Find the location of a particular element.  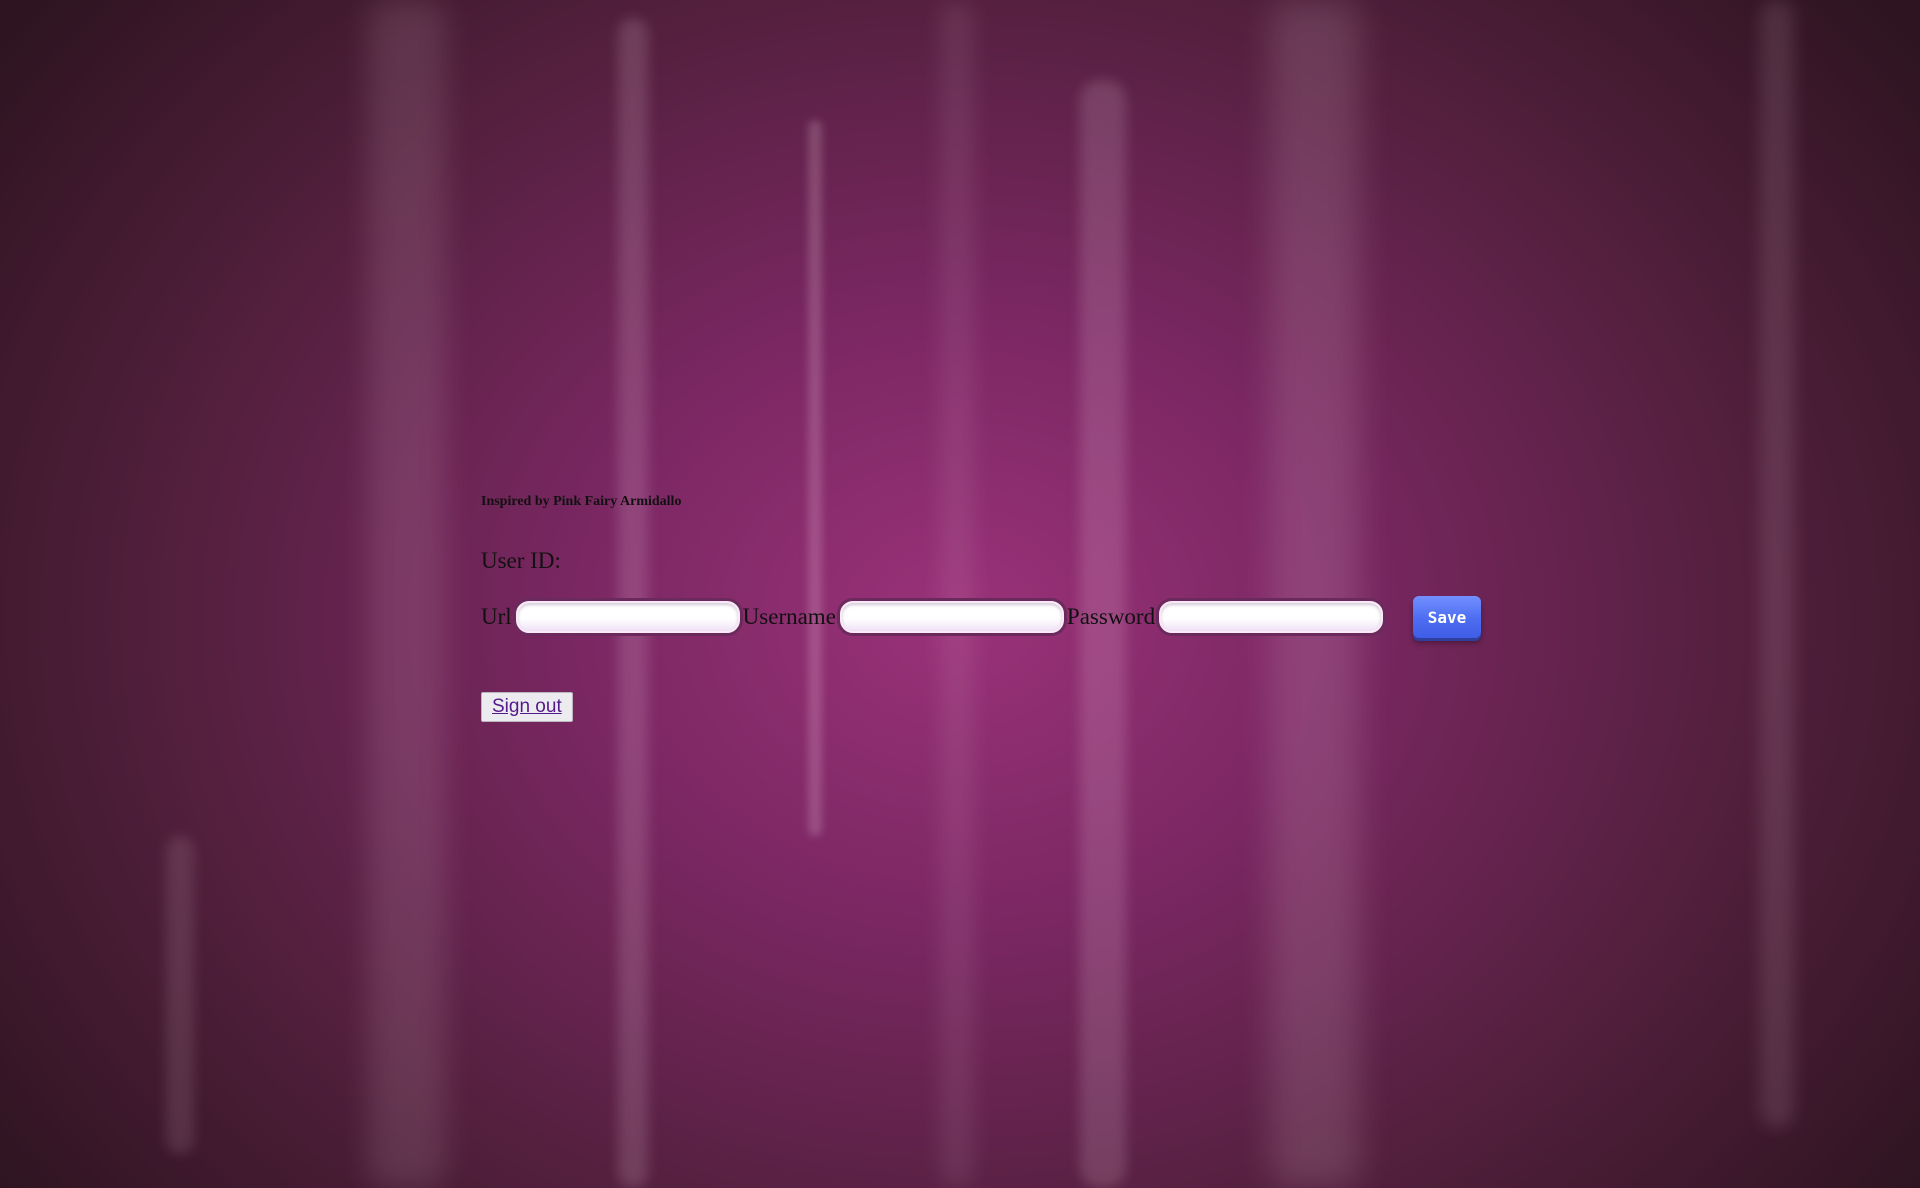

password-label: Password is located at coordinates (1111, 616).